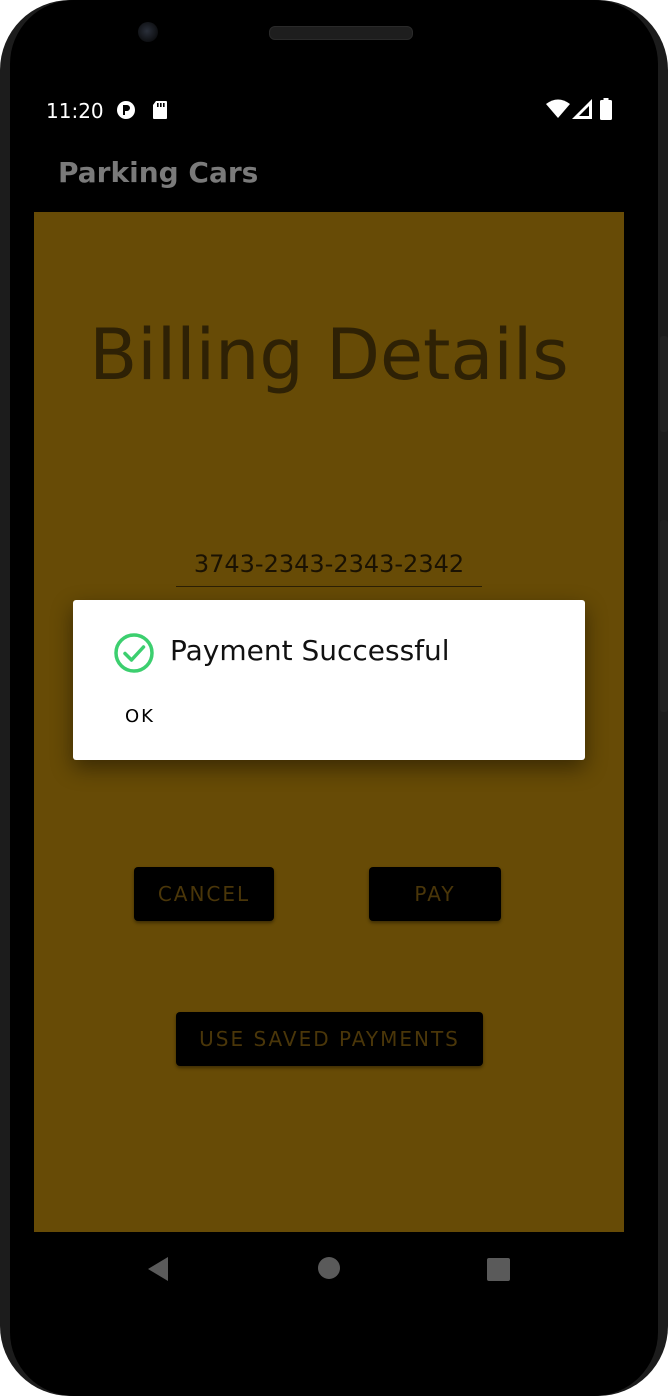  What do you see at coordinates (126, 112) in the screenshot?
I see `screen-record-icon` at bounding box center [126, 112].